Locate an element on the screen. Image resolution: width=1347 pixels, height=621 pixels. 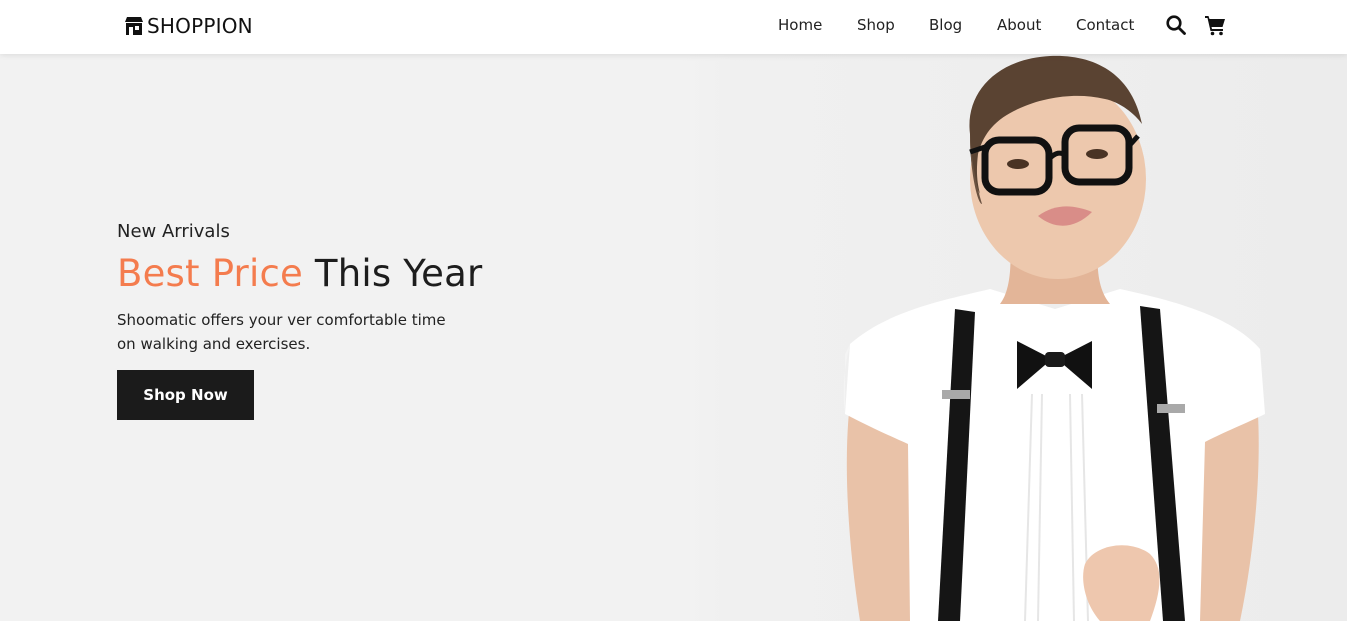
brand-logo: SHOPPION is located at coordinates (188, 26).